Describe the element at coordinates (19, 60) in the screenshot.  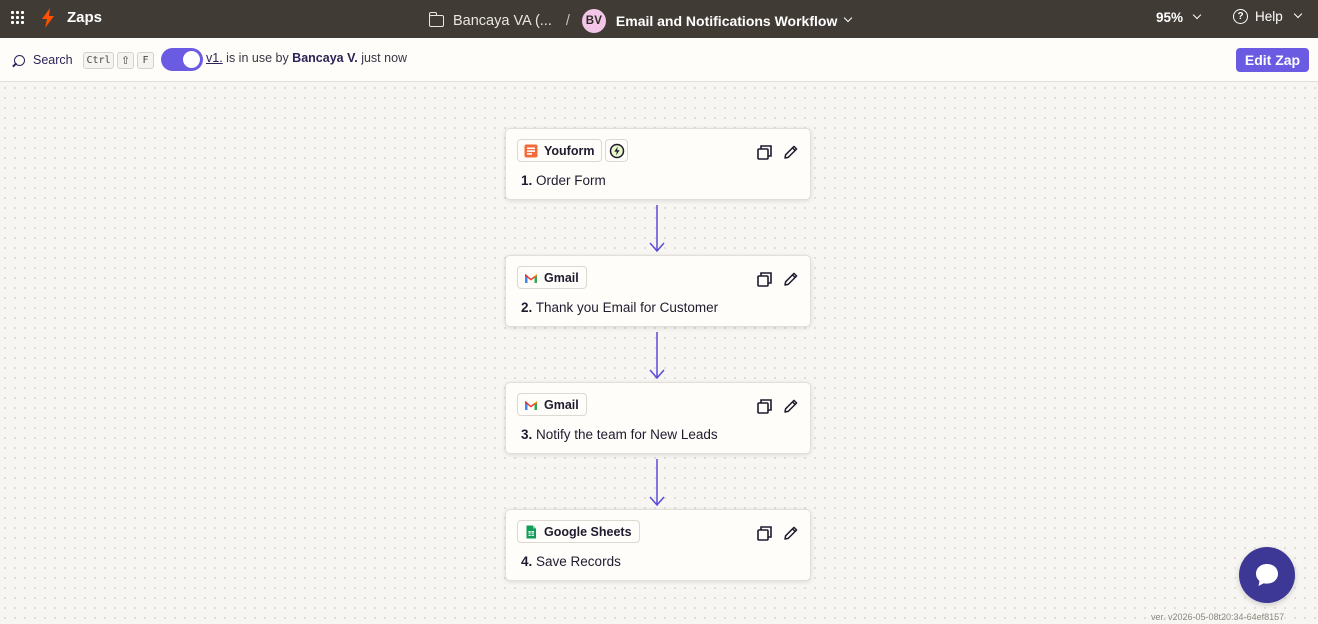
I see `search-icon` at that location.